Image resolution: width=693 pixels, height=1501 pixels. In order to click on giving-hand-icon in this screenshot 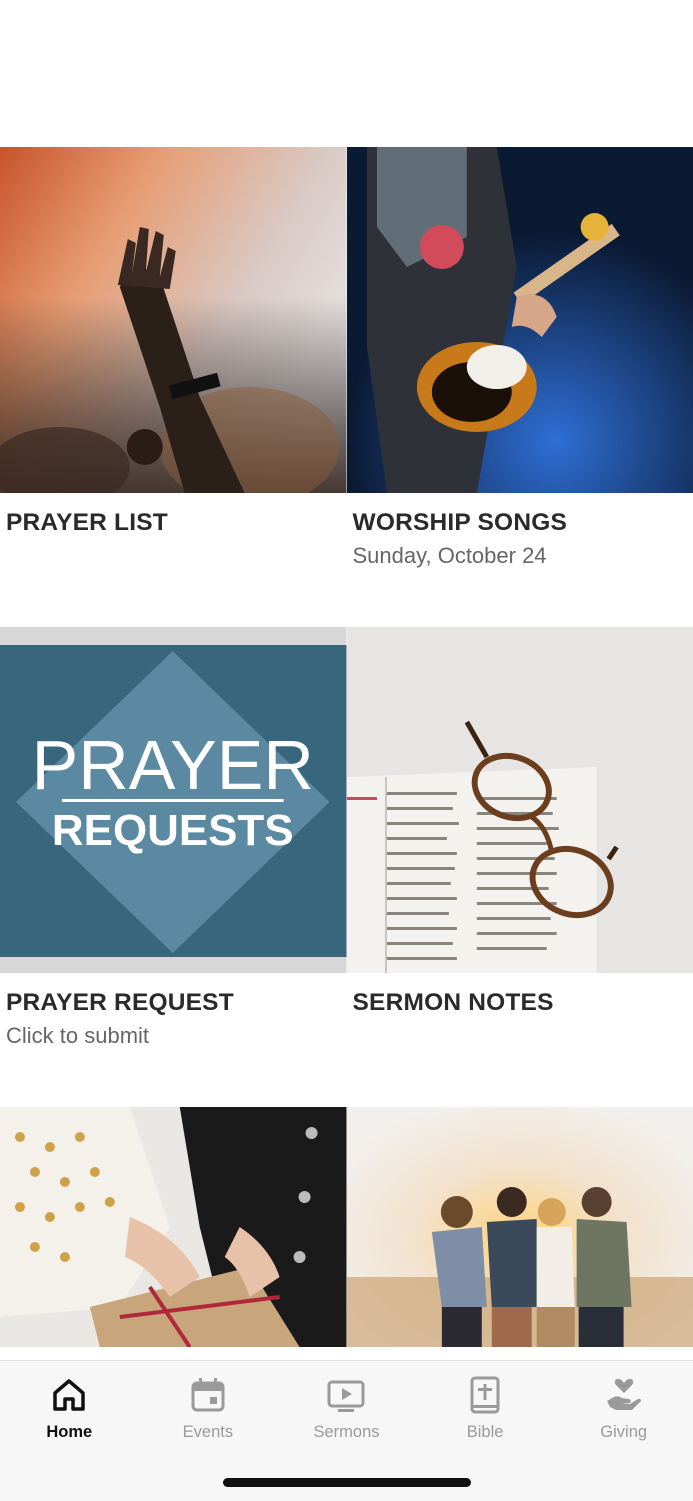, I will do `click(624, 1395)`.